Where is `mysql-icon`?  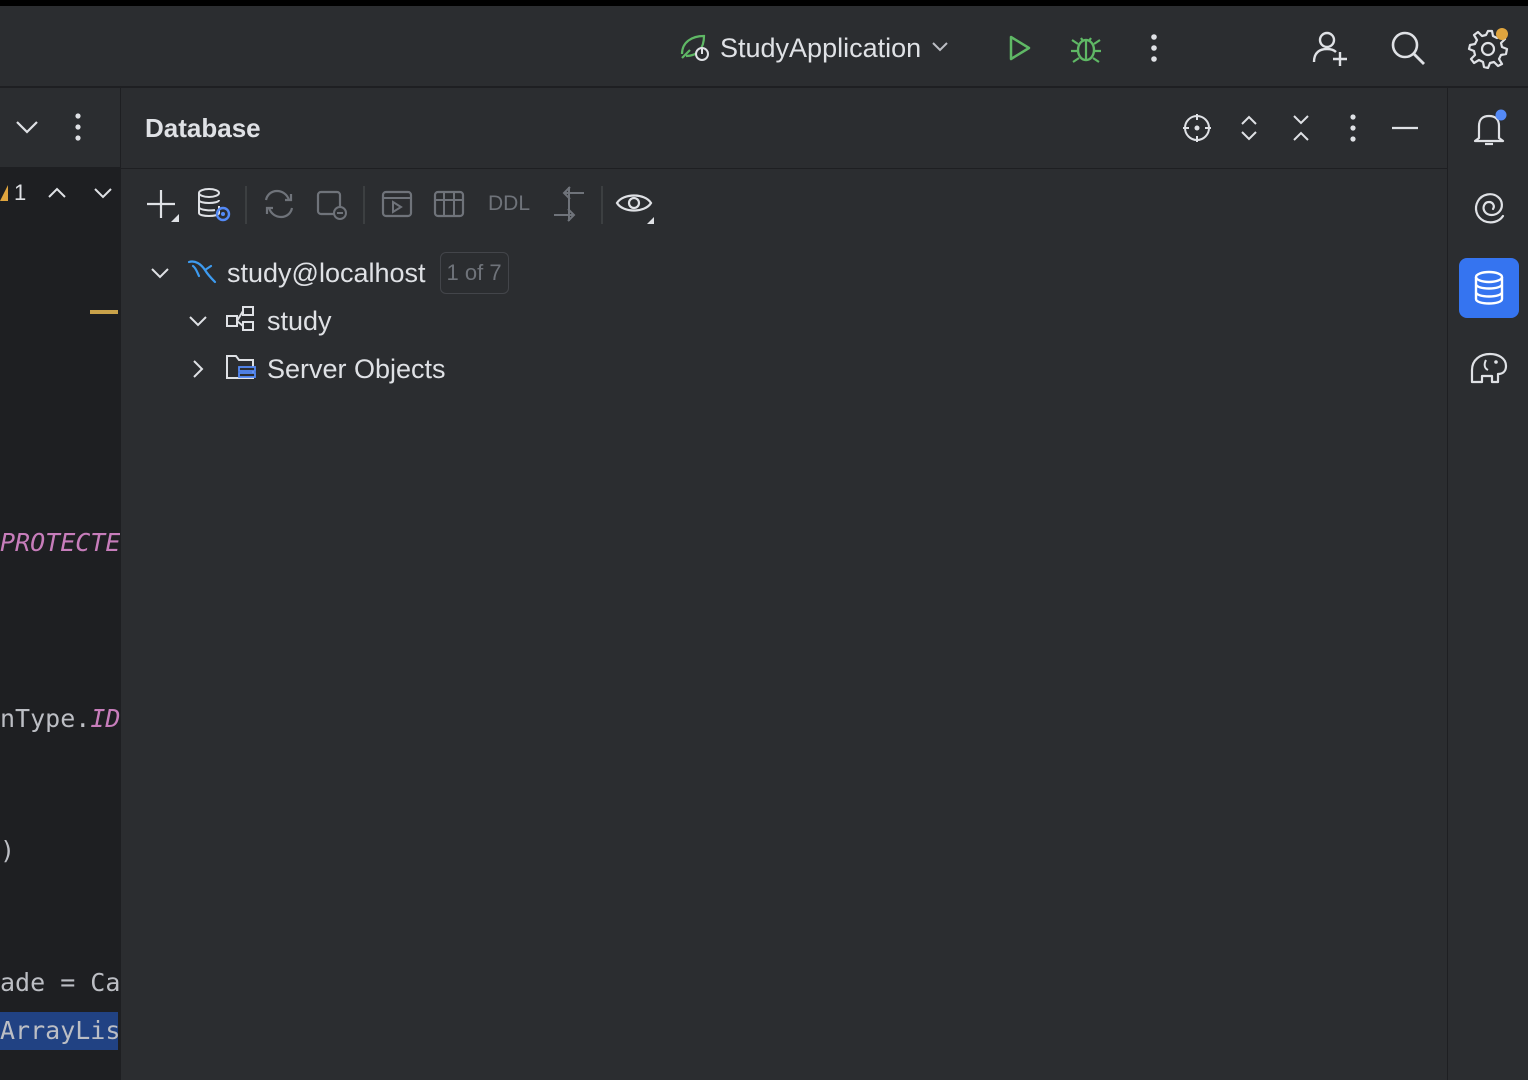
mysql-icon is located at coordinates (202, 273).